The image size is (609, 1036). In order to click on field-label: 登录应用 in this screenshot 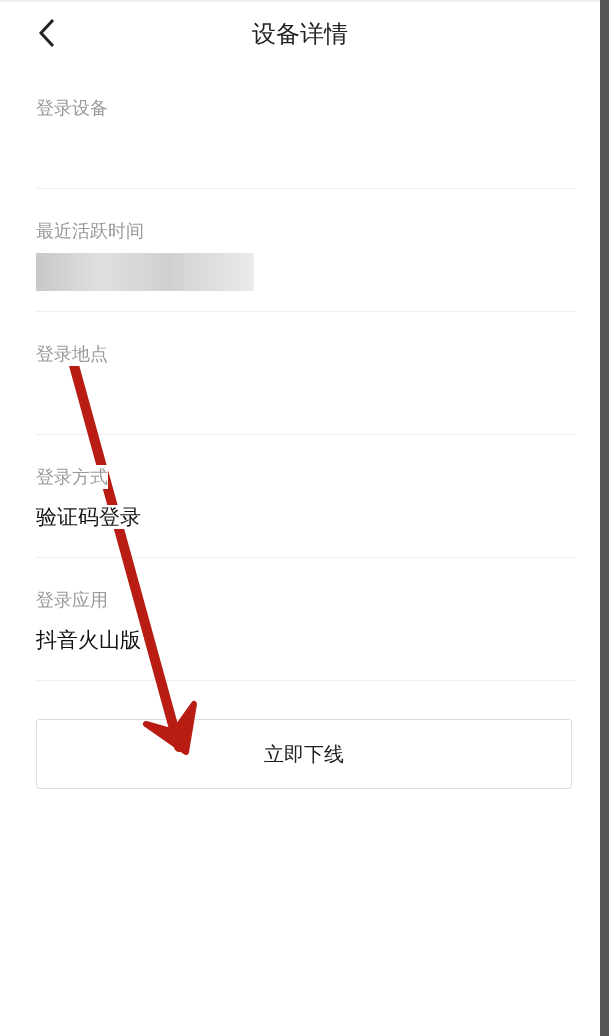, I will do `click(72, 600)`.